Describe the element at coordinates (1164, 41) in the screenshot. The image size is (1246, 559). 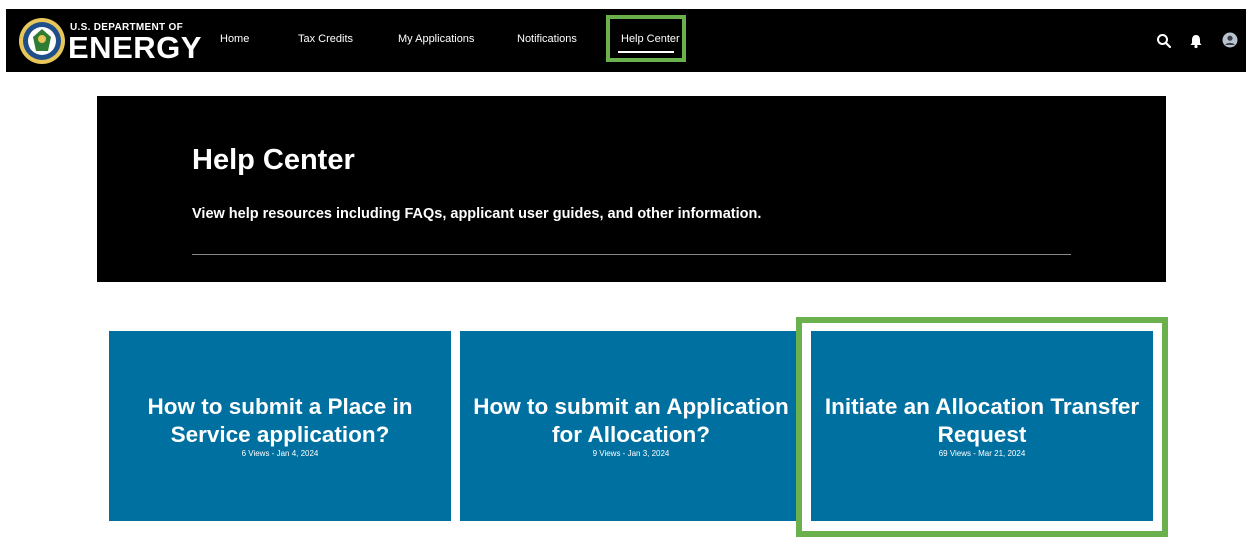
I see `search-icon` at that location.